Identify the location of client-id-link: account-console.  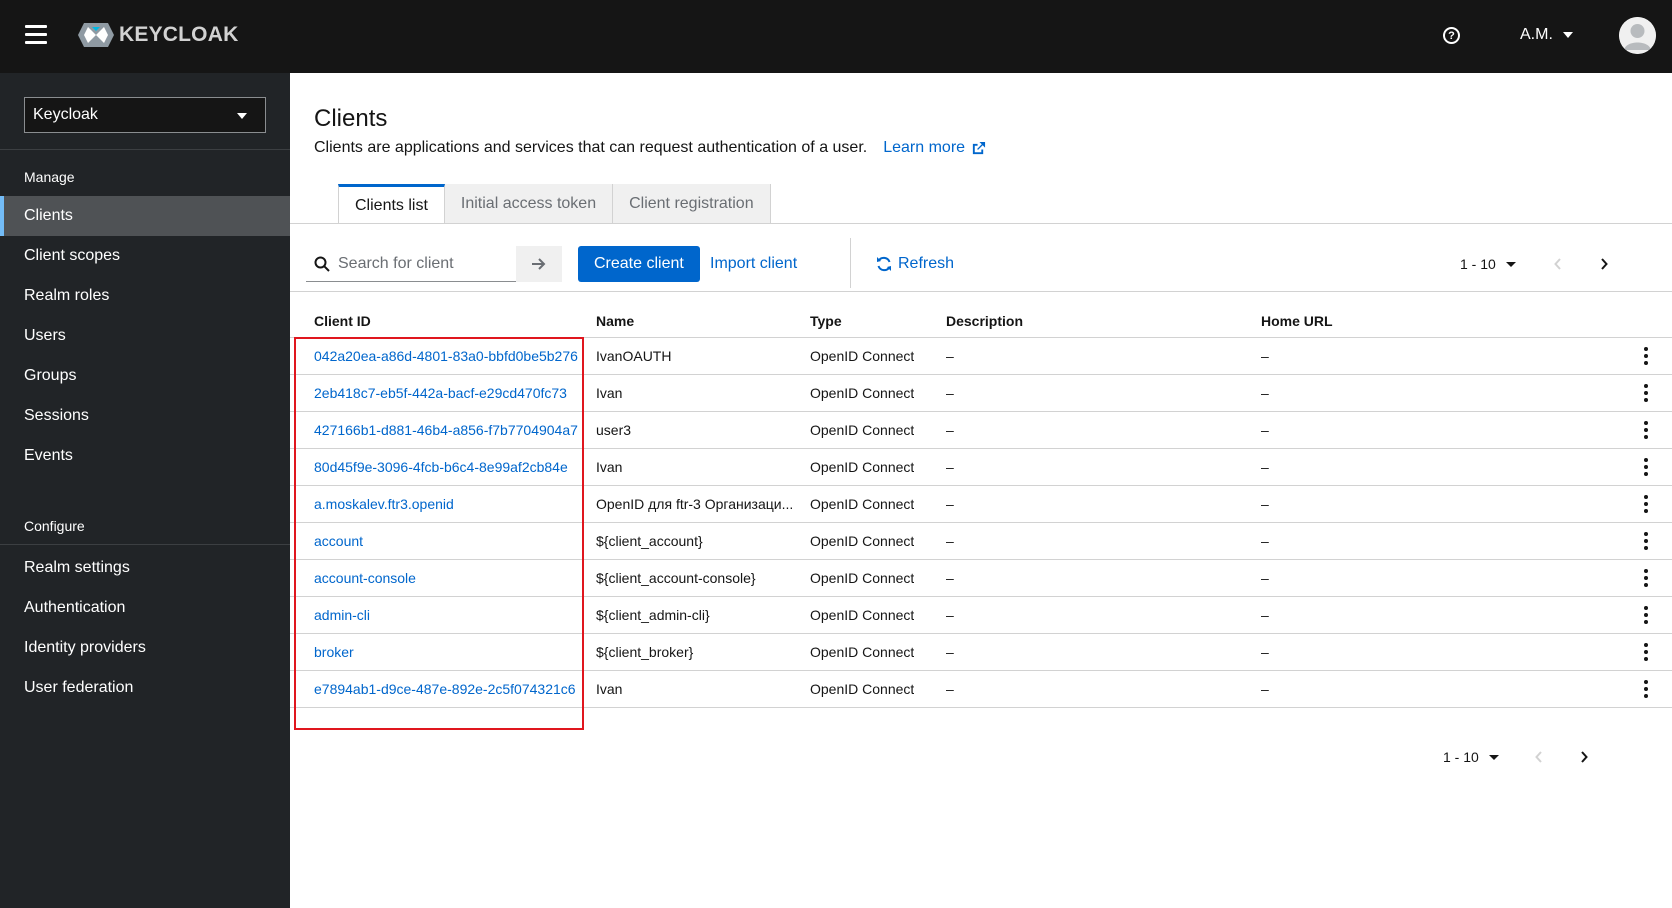
(365, 578).